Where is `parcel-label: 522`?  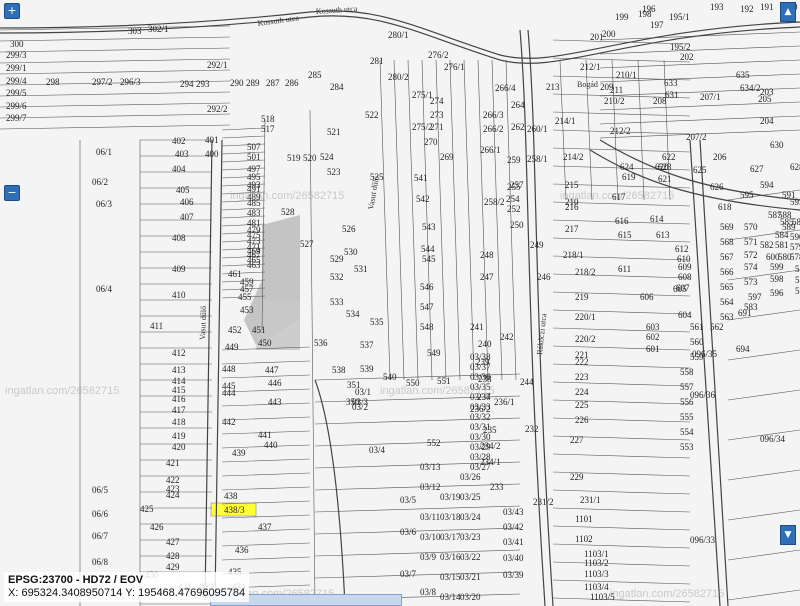
parcel-label: 522 is located at coordinates (372, 115).